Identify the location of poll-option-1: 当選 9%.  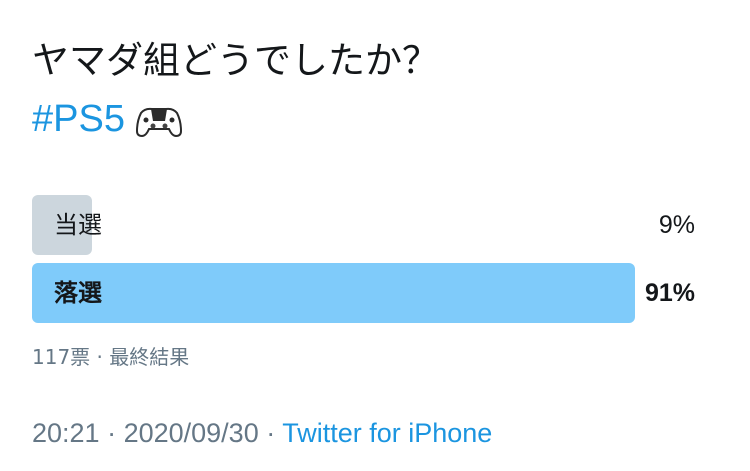
(363, 225).